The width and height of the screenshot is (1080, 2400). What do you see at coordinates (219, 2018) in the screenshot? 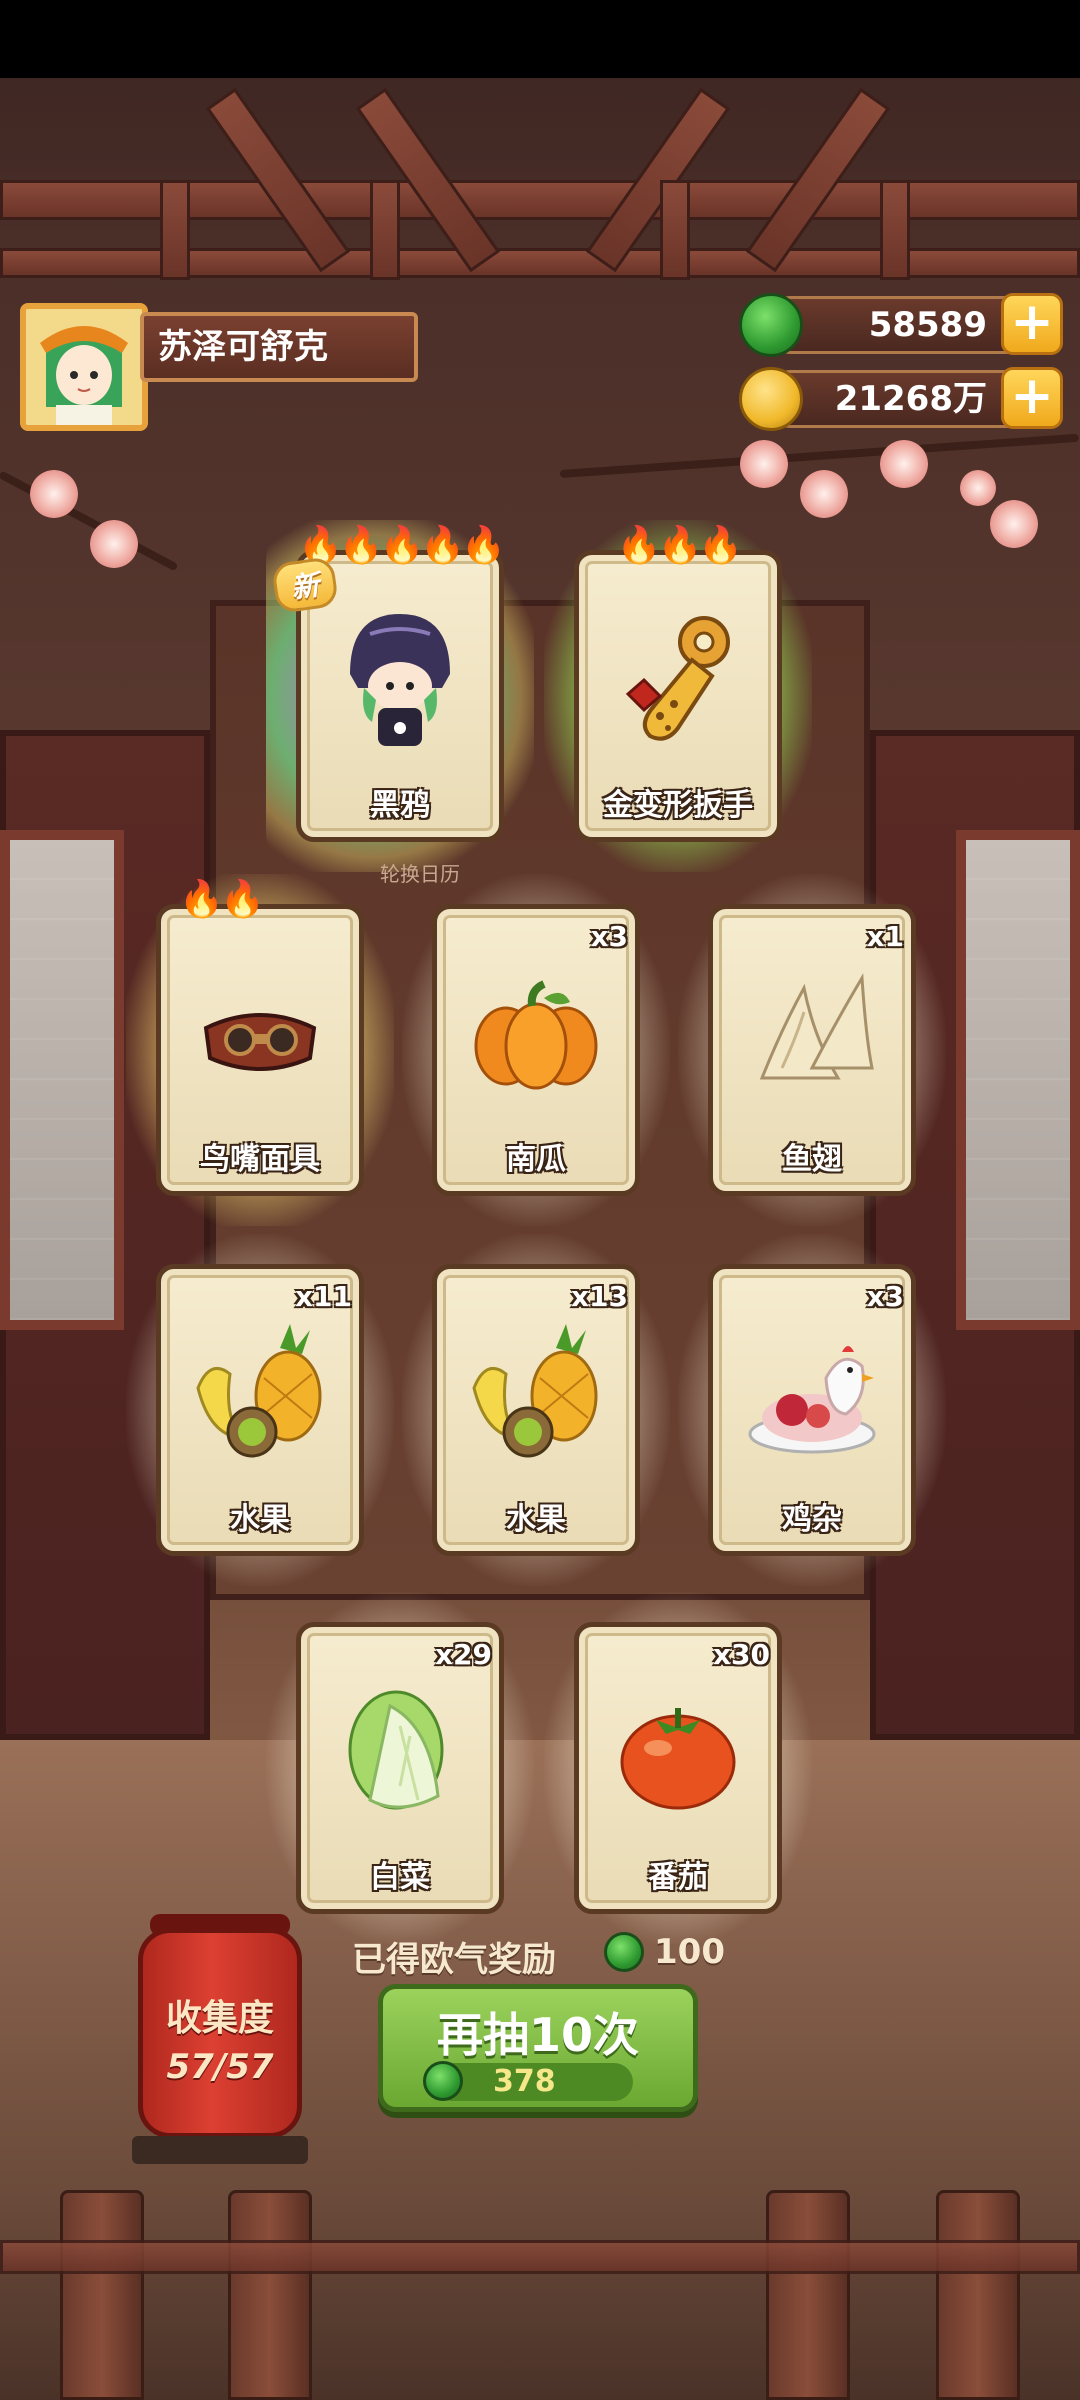
I see `collection-label: 收集度` at bounding box center [219, 2018].